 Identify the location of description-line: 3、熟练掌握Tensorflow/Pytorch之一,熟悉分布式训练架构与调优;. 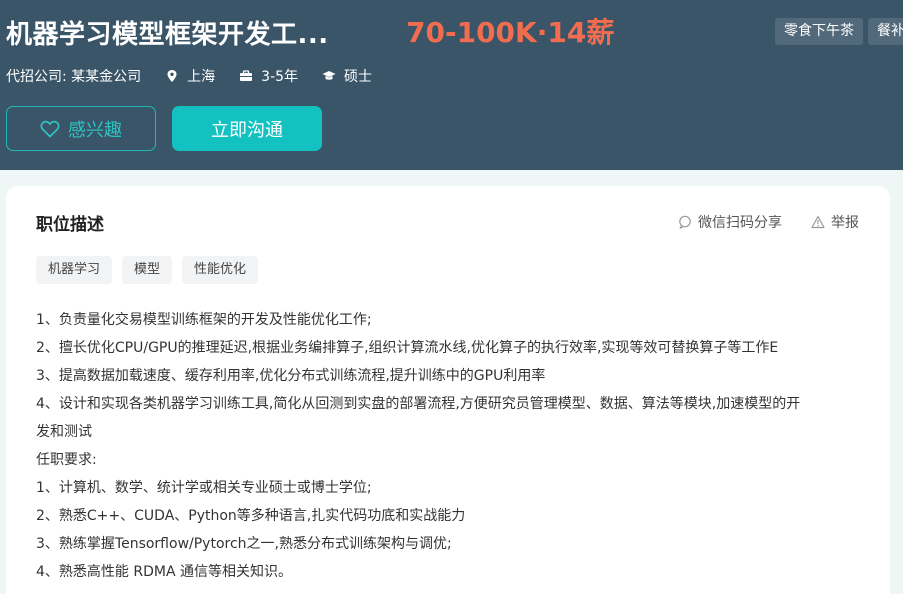
(244, 544).